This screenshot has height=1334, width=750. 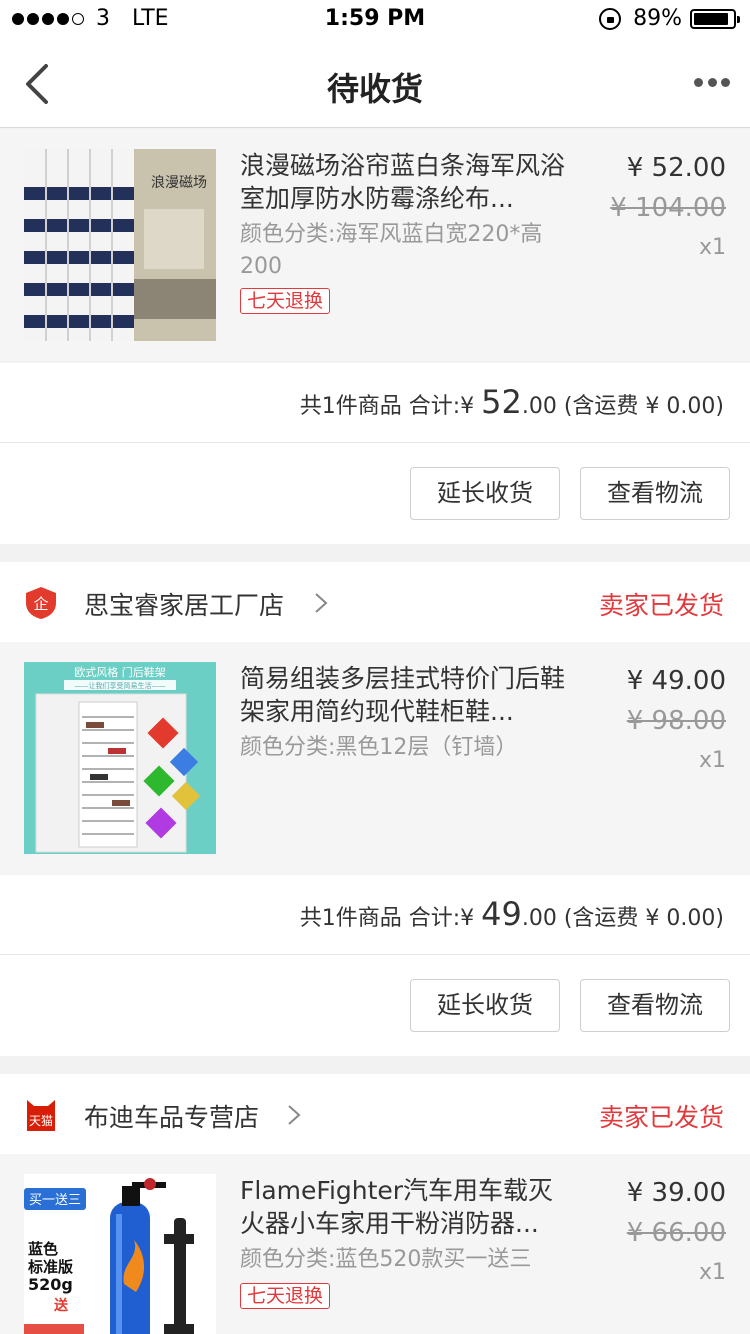 I want to click on shop-name: 思宝睿家居工厂店, so click(x=184, y=604).